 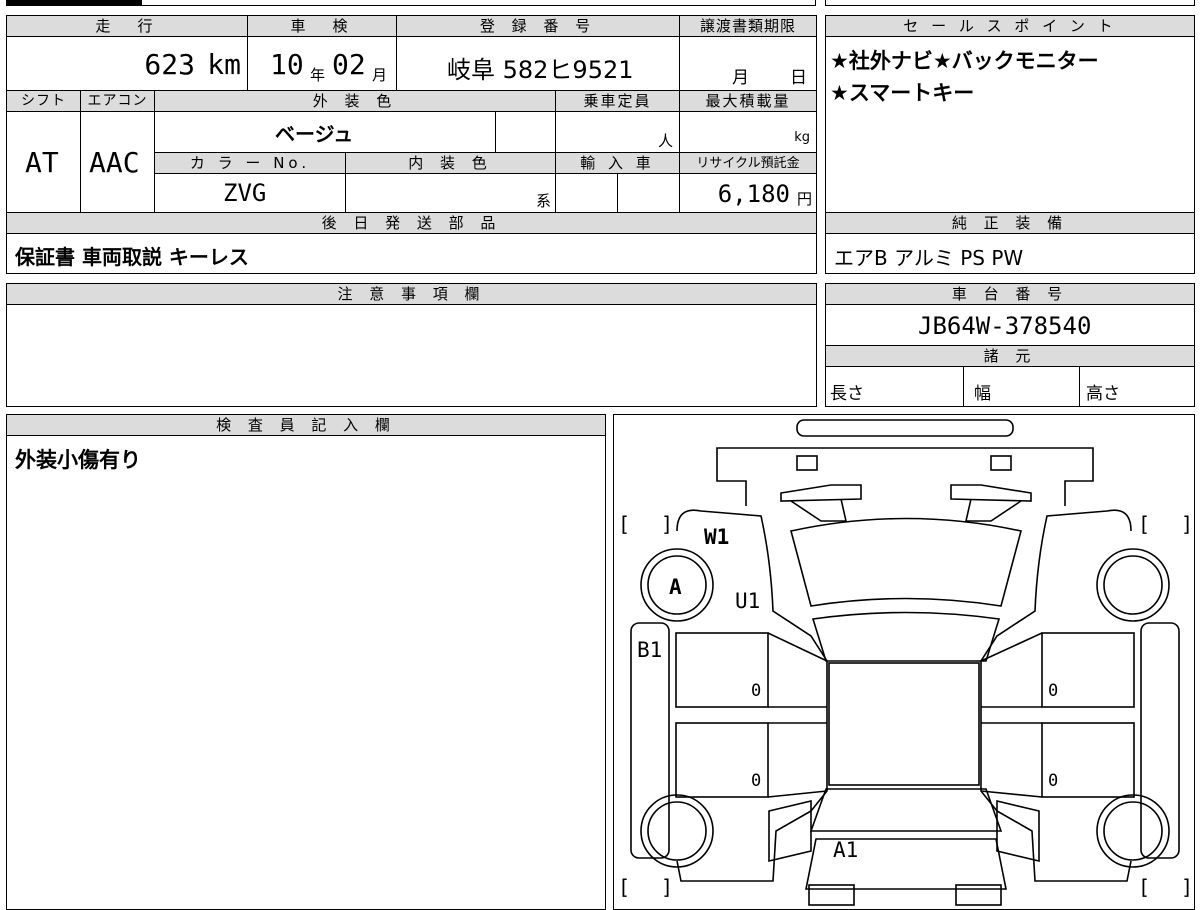 What do you see at coordinates (1137, 386) in the screenshot?
I see `spec-height-cell: 高さ` at bounding box center [1137, 386].